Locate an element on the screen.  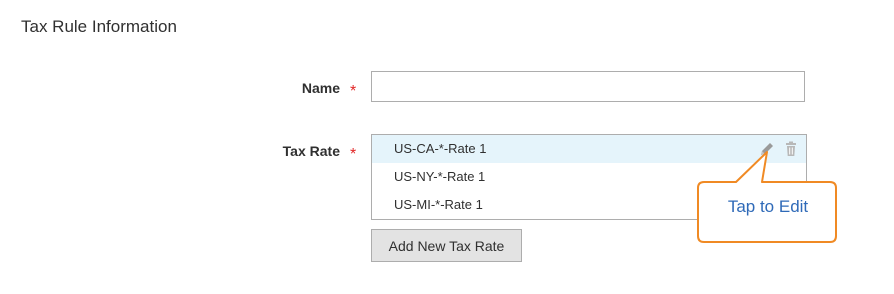
add-new-tax-rate-button: Add New Tax Rate is located at coordinates (446, 245).